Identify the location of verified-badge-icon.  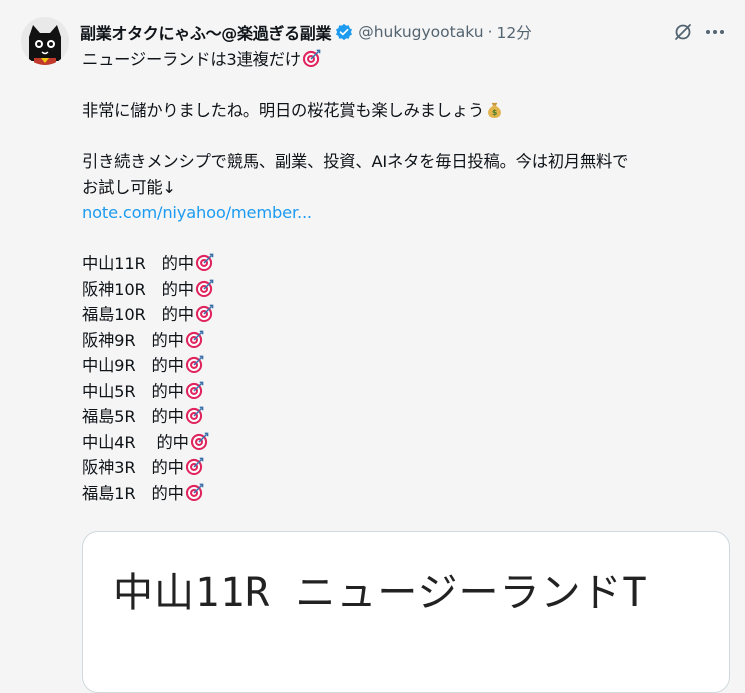
(344, 32).